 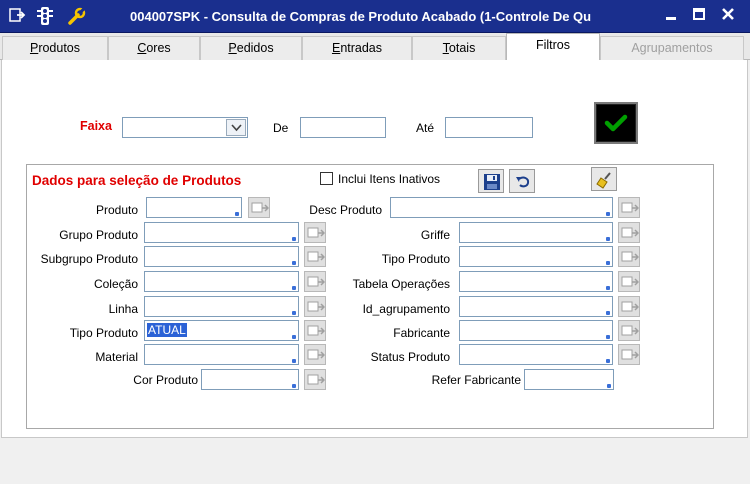 I want to click on griffe-label: Griffe, so click(x=435, y=235).